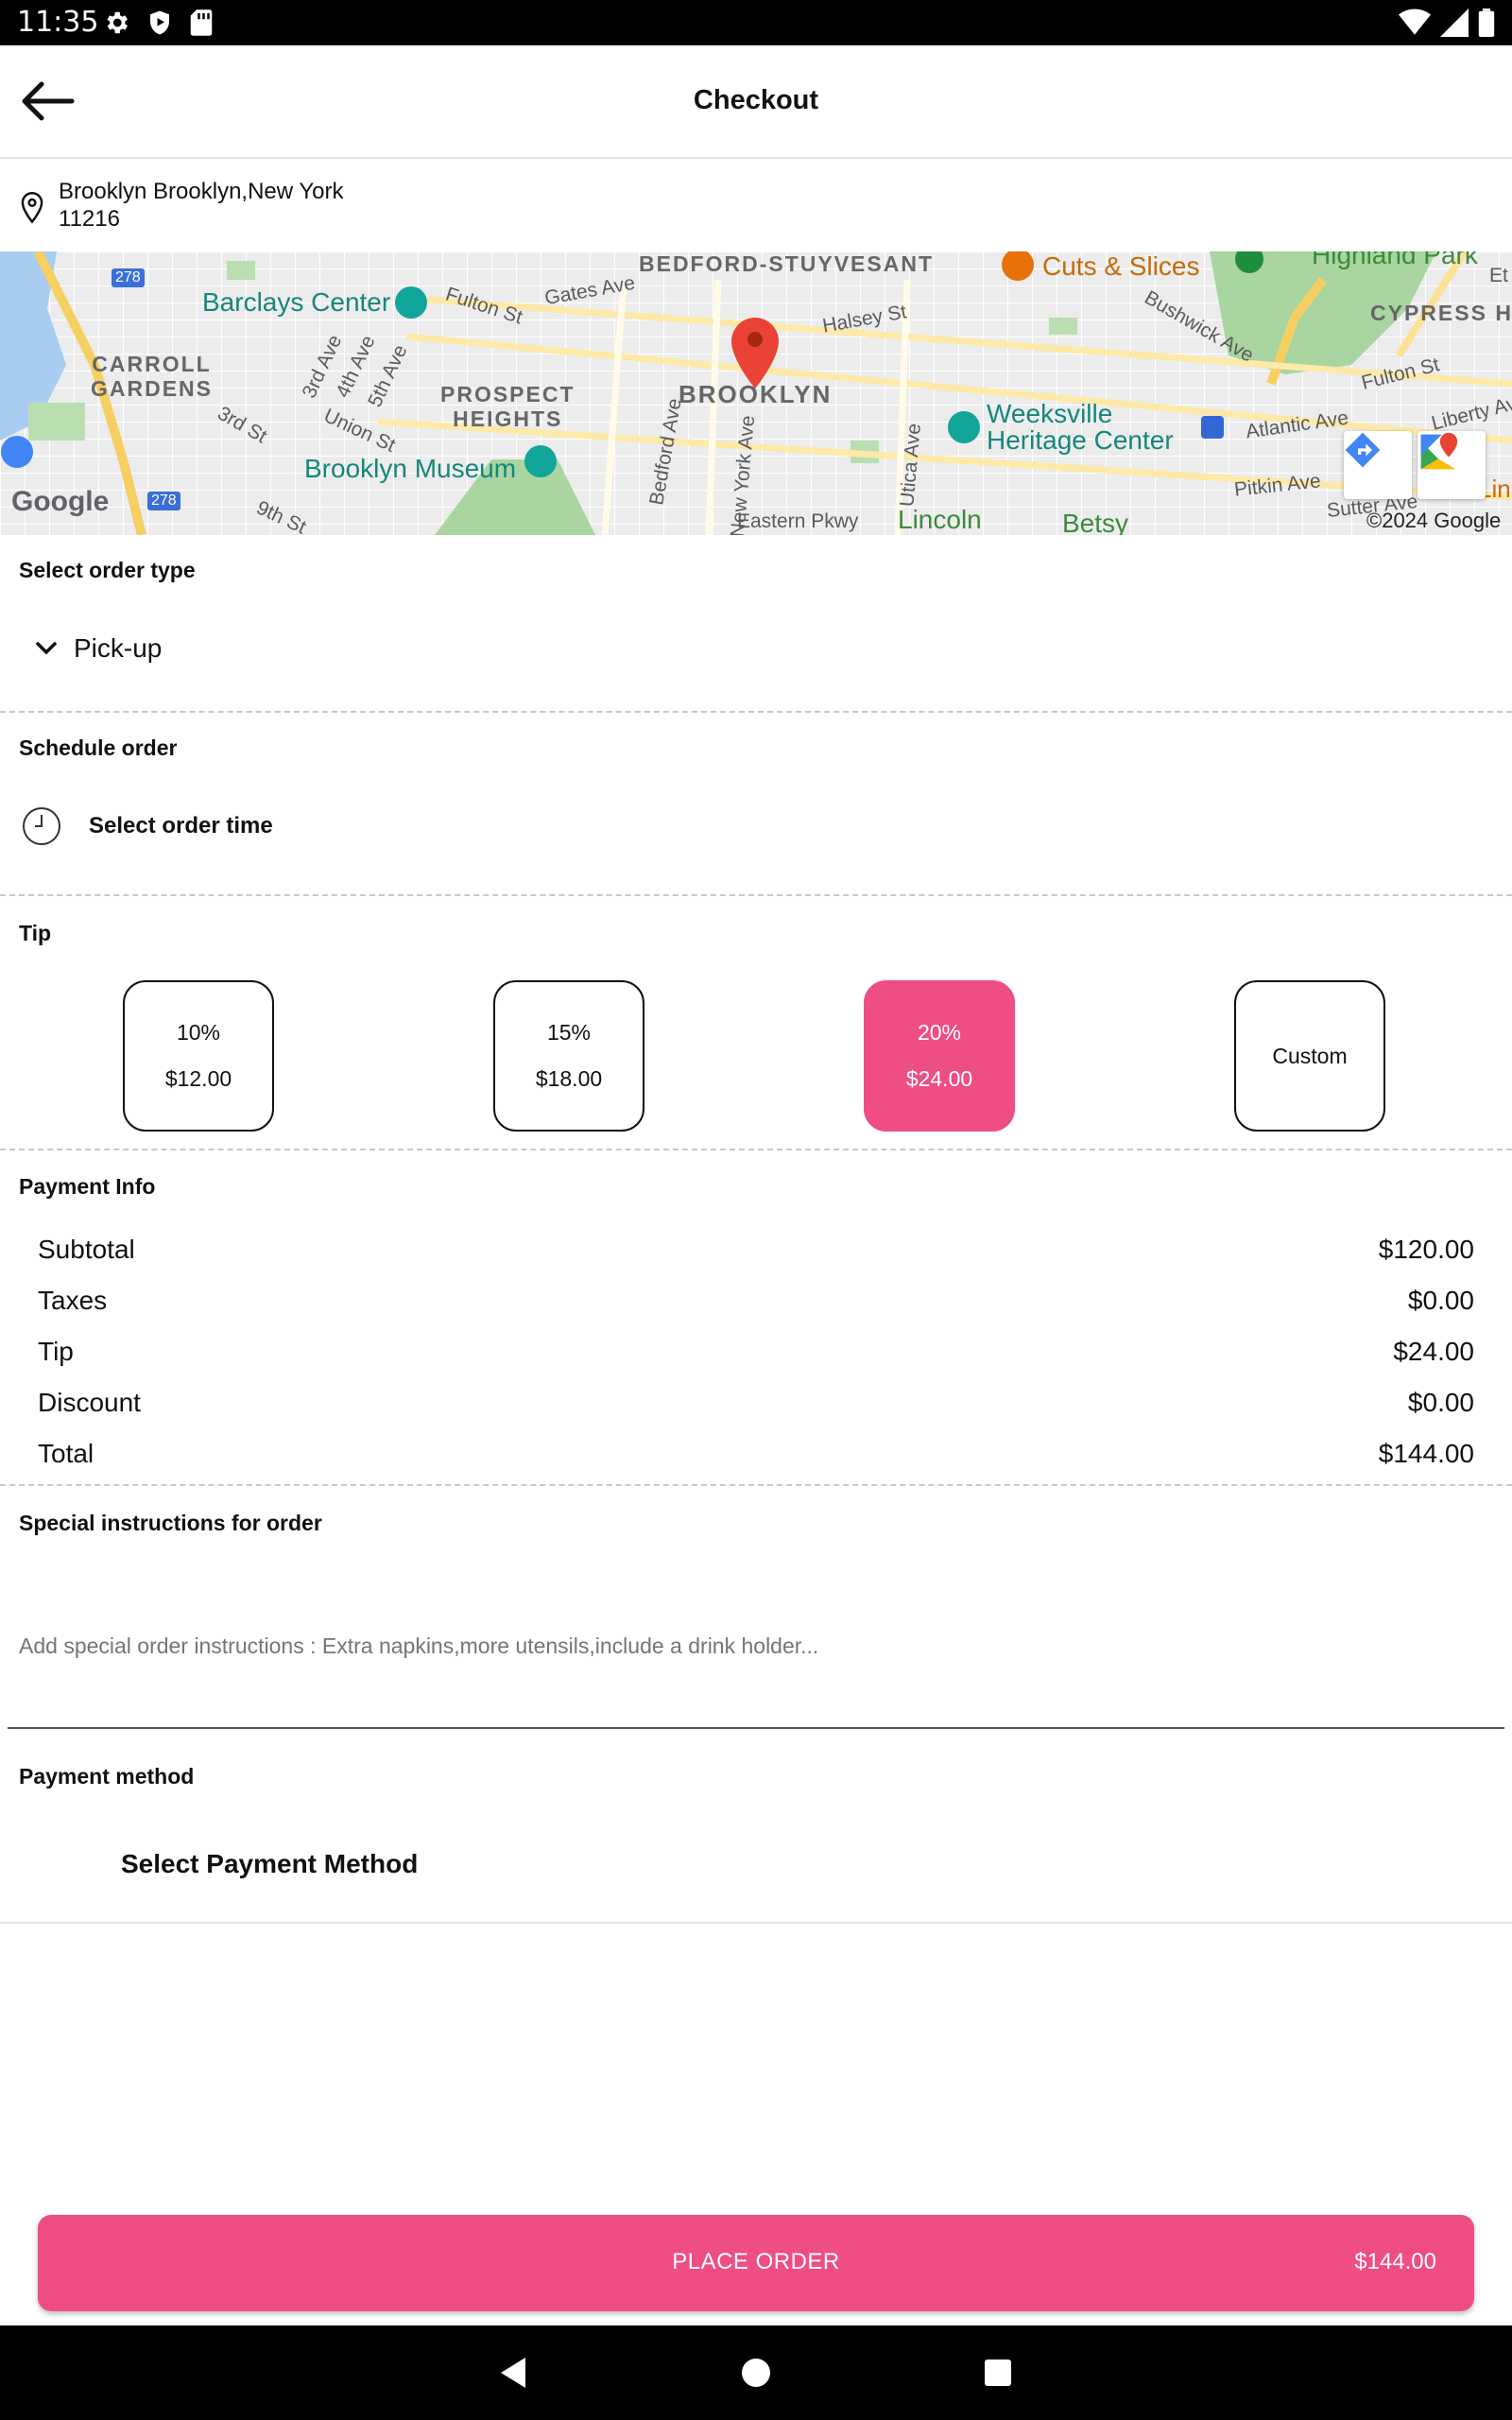 This screenshot has height=2420, width=1512. What do you see at coordinates (58, 22) in the screenshot?
I see `status-time: 11:35` at bounding box center [58, 22].